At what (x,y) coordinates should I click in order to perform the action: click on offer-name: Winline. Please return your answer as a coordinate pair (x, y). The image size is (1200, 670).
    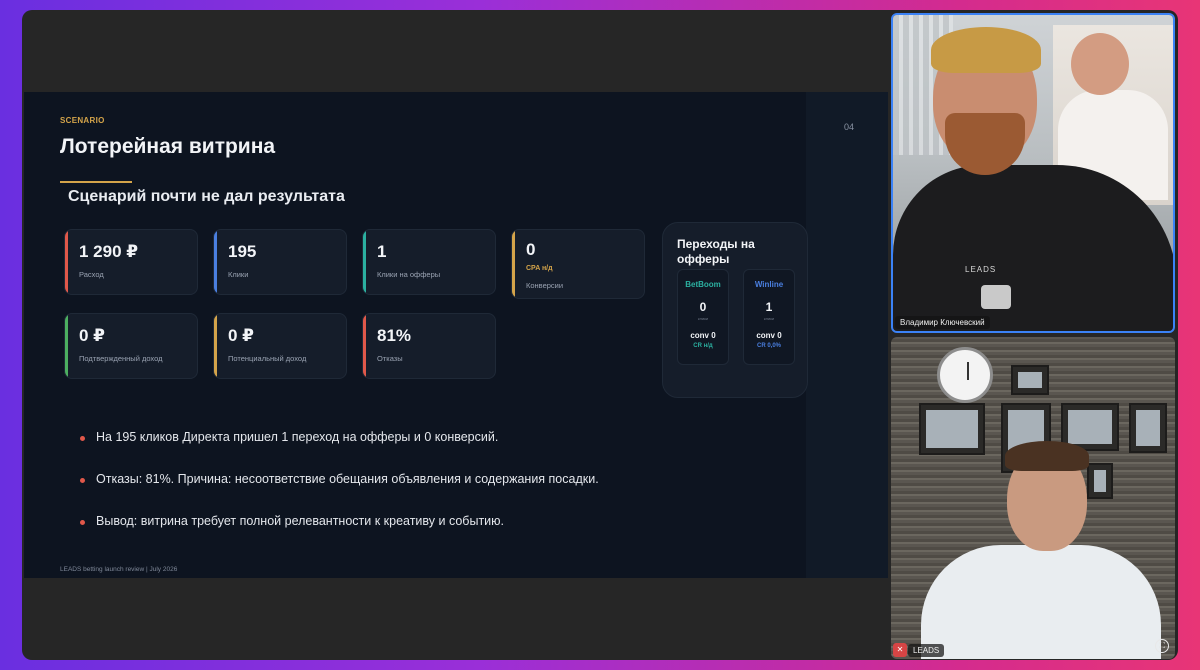
    Looking at the image, I should click on (769, 284).